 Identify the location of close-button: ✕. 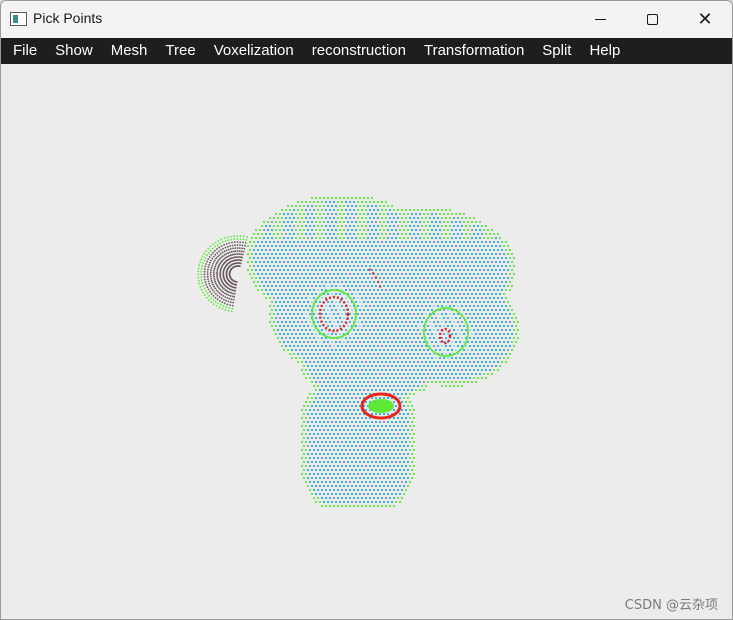
(705, 19).